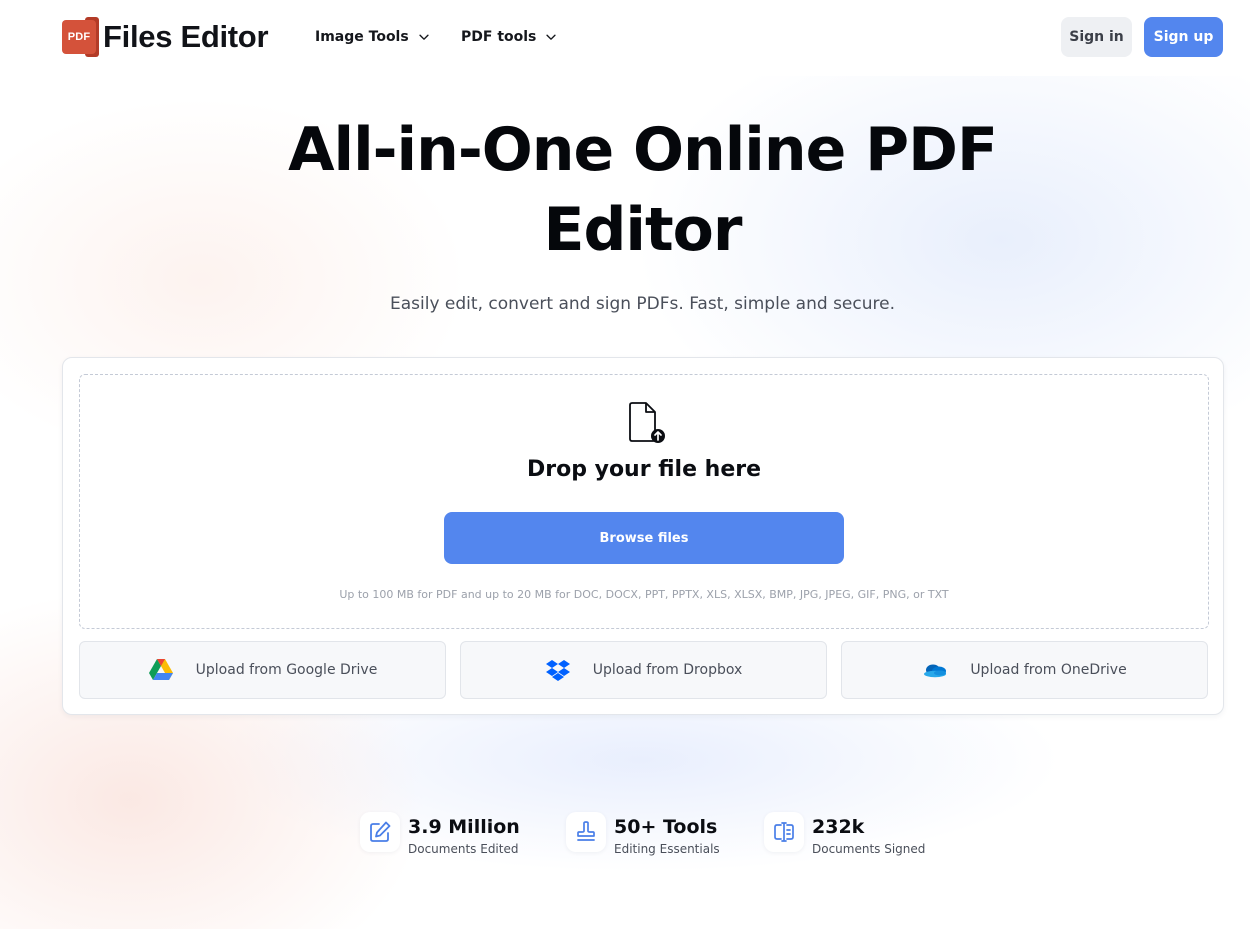  What do you see at coordinates (868, 834) in the screenshot?
I see `stat-text: 232k Documents Signed` at bounding box center [868, 834].